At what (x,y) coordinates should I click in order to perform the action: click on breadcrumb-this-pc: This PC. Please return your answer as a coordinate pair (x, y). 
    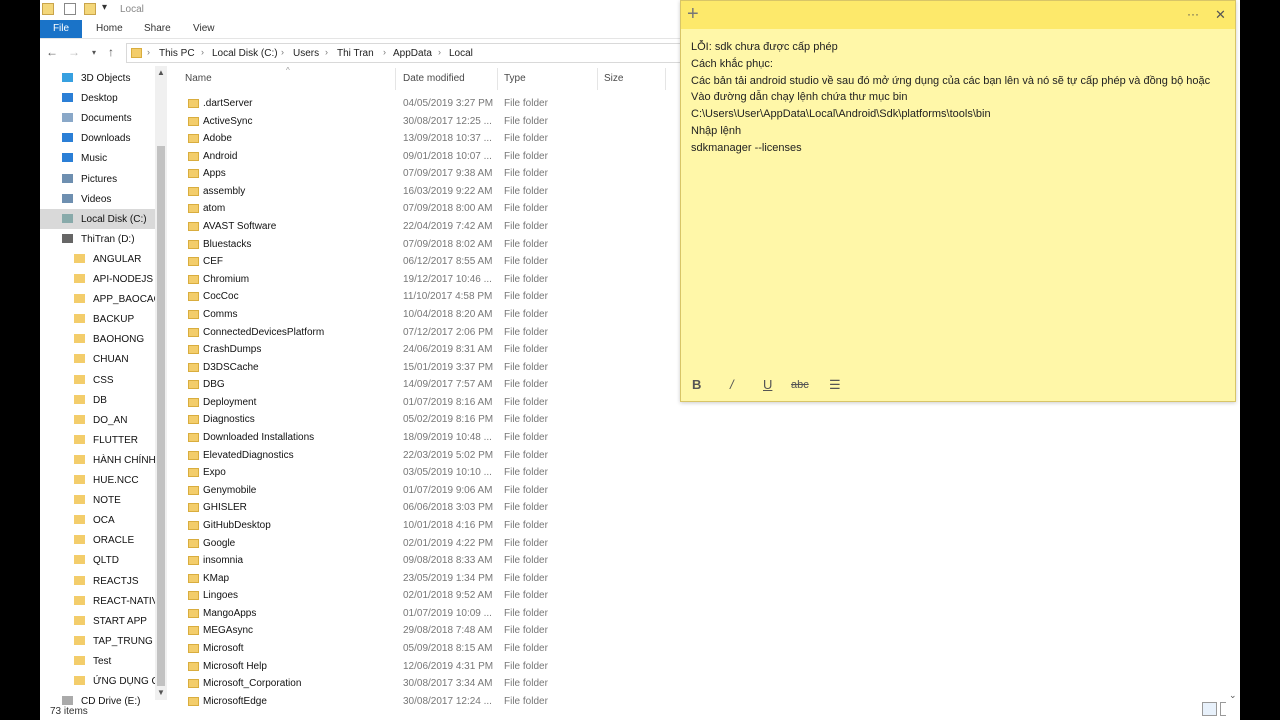
    Looking at the image, I should click on (177, 53).